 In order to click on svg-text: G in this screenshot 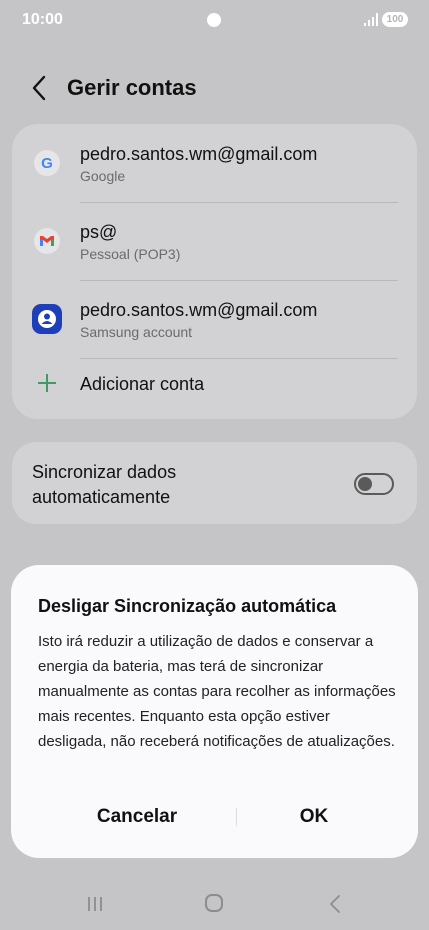, I will do `click(47, 163)`.